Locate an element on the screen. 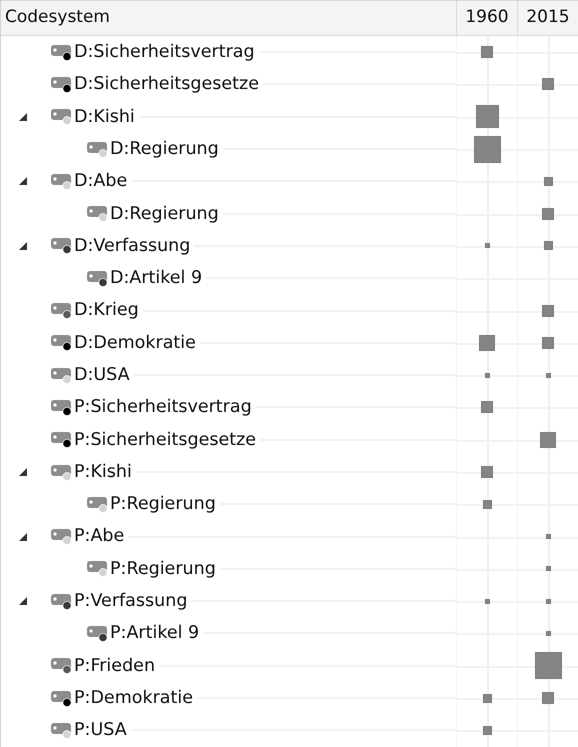 This screenshot has height=747, width=578. code-label: D:Abe is located at coordinates (101, 181).